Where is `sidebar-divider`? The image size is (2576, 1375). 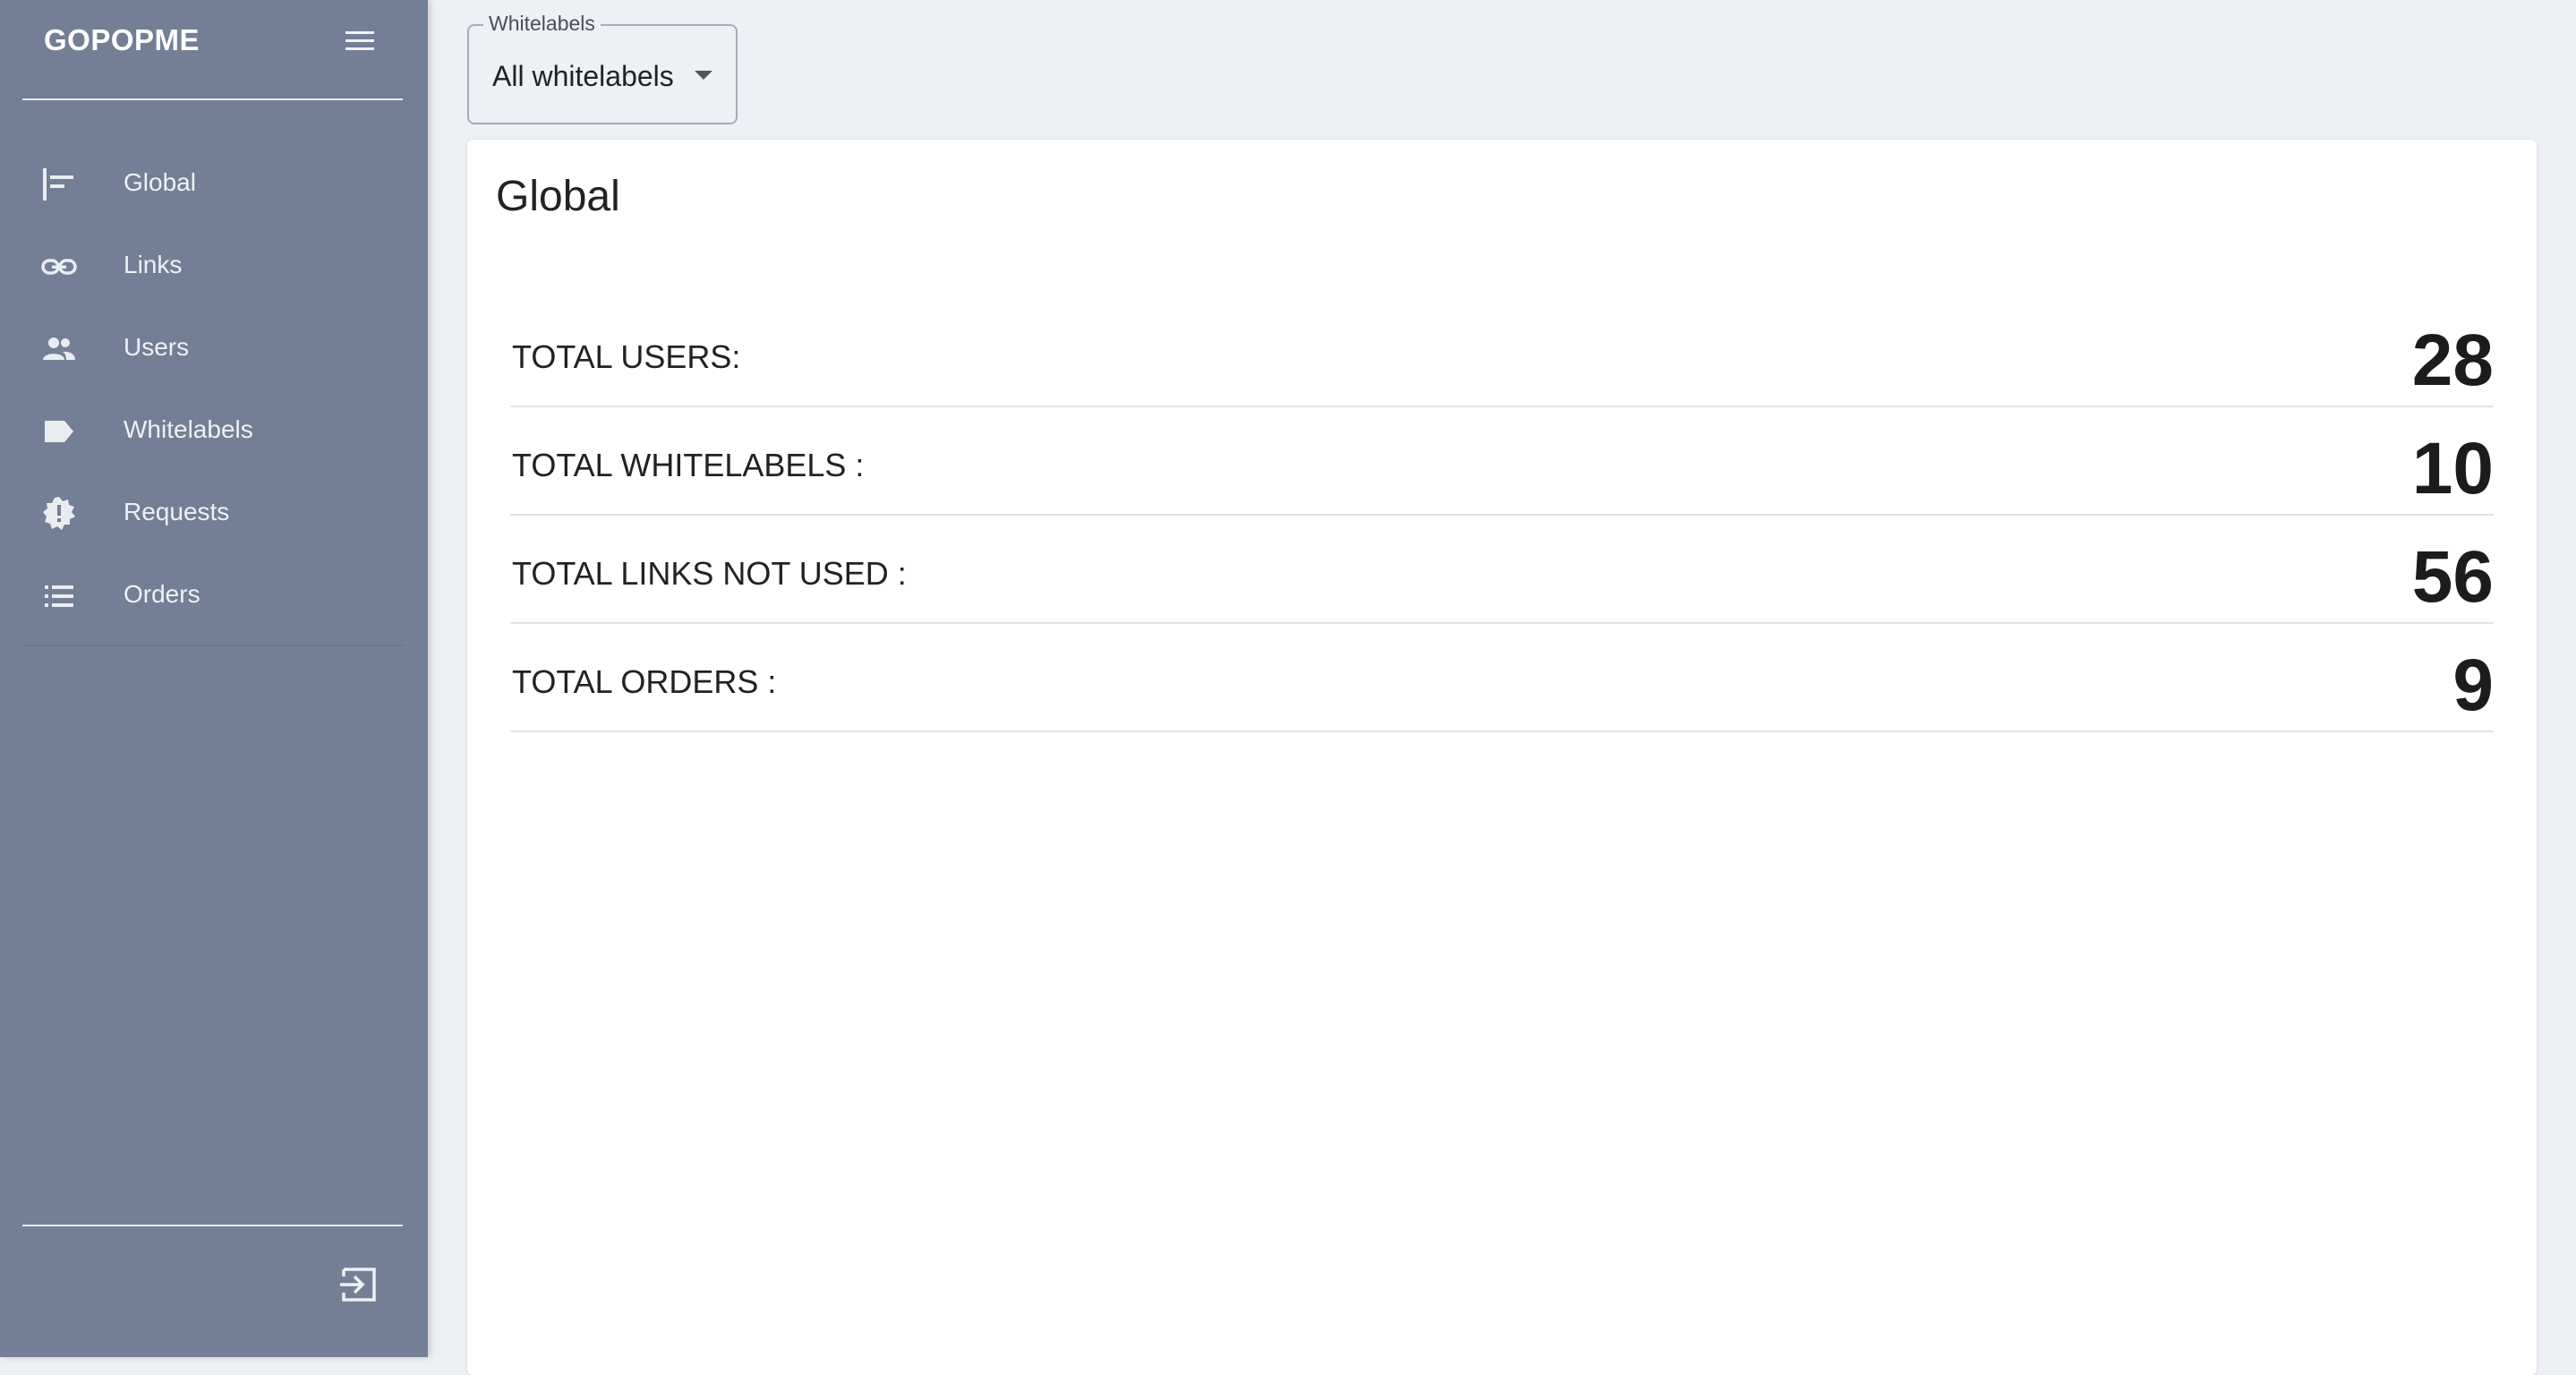
sidebar-divider is located at coordinates (212, 99).